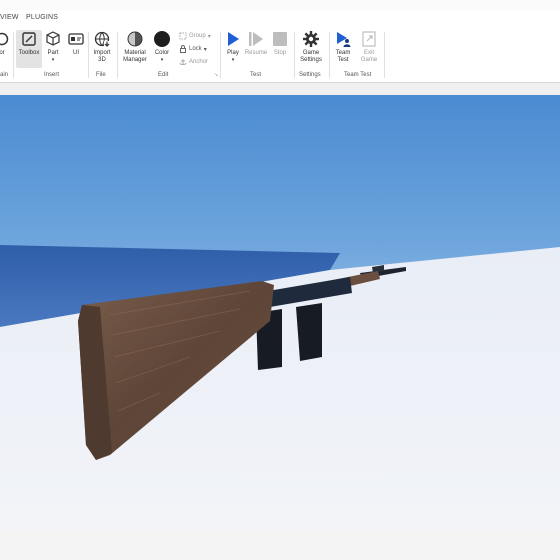 The image size is (560, 560). Describe the element at coordinates (76, 53) in the screenshot. I see `ui-label: UI` at that location.